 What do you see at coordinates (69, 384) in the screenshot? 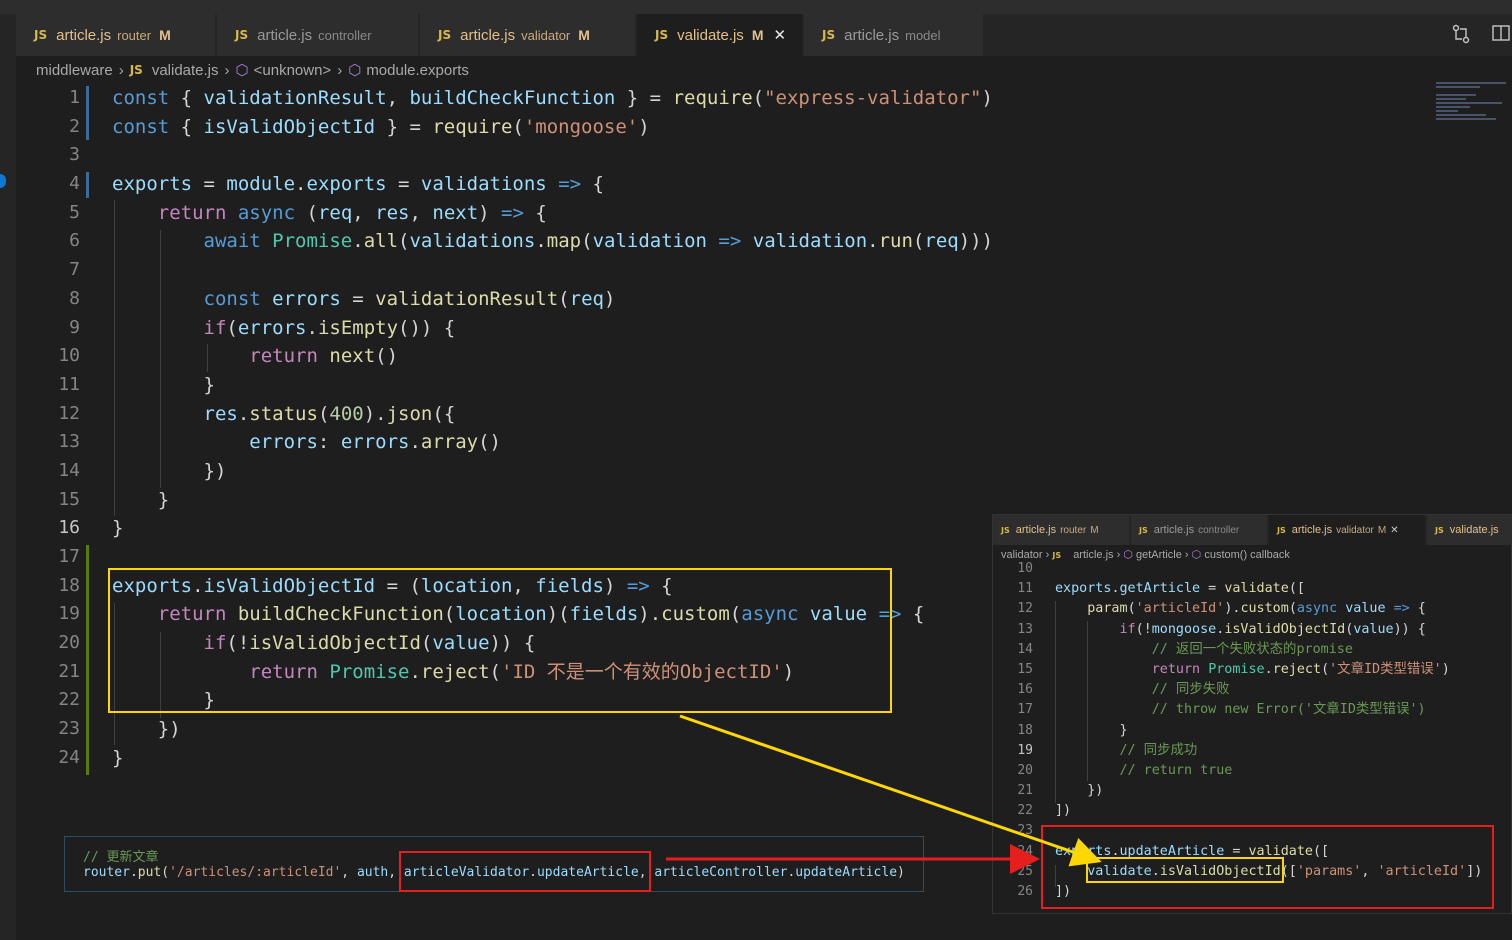
I see `line-number: 11` at bounding box center [69, 384].